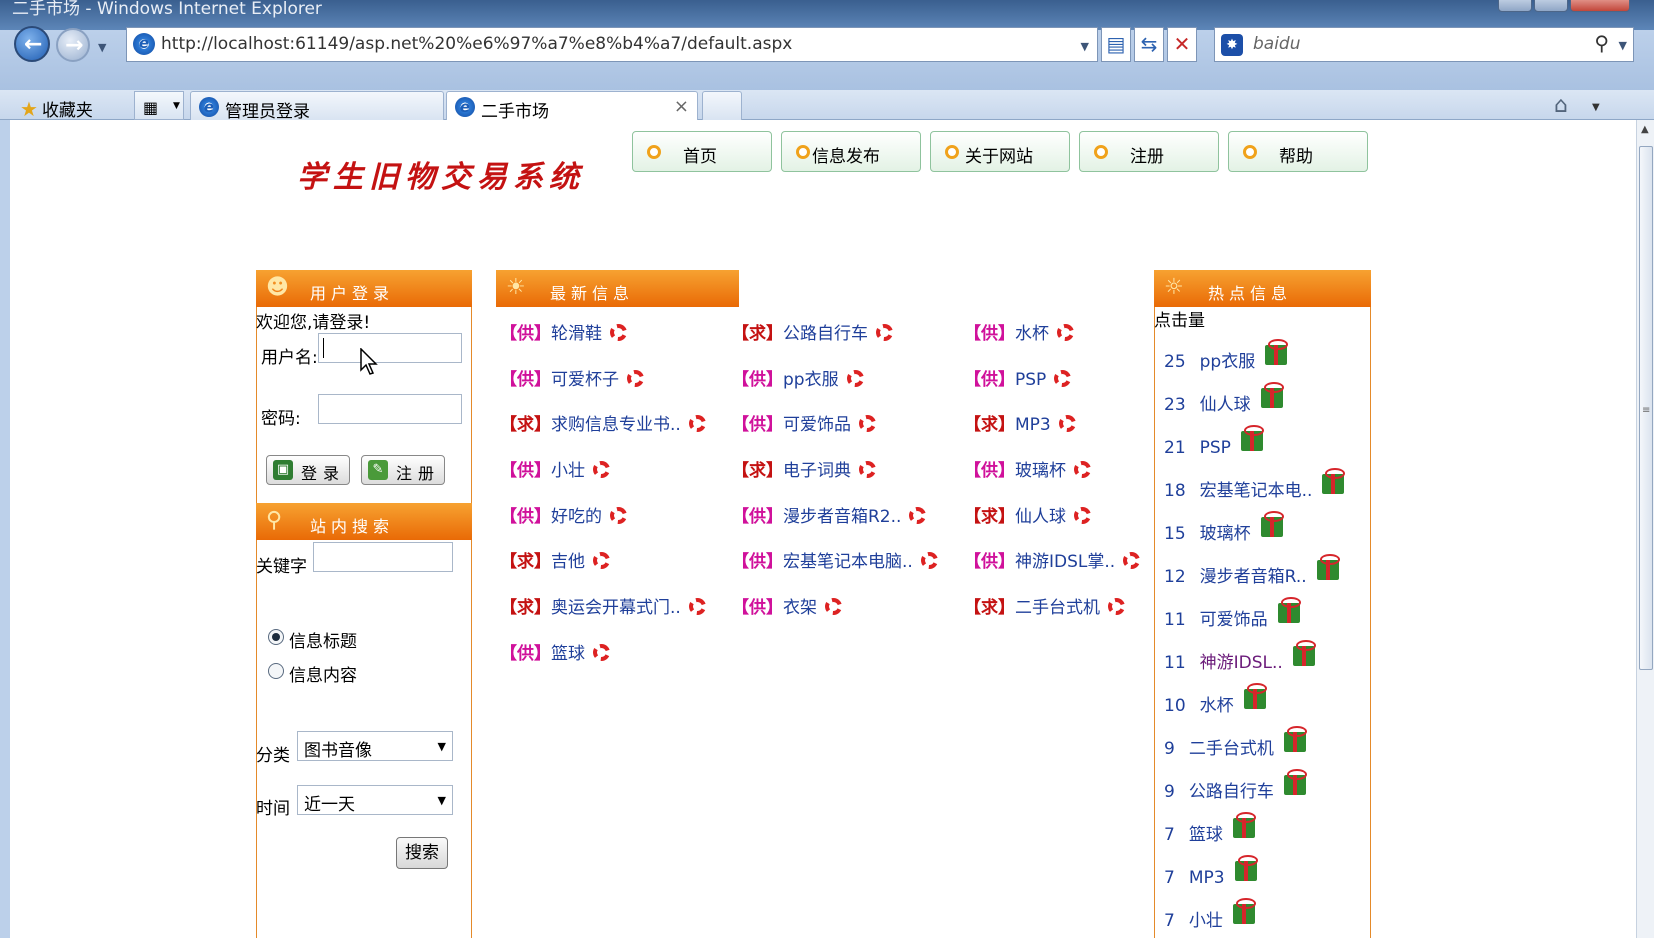  Describe the element at coordinates (825, 334) in the screenshot. I see `latest-item-title: 公路自行车` at that location.